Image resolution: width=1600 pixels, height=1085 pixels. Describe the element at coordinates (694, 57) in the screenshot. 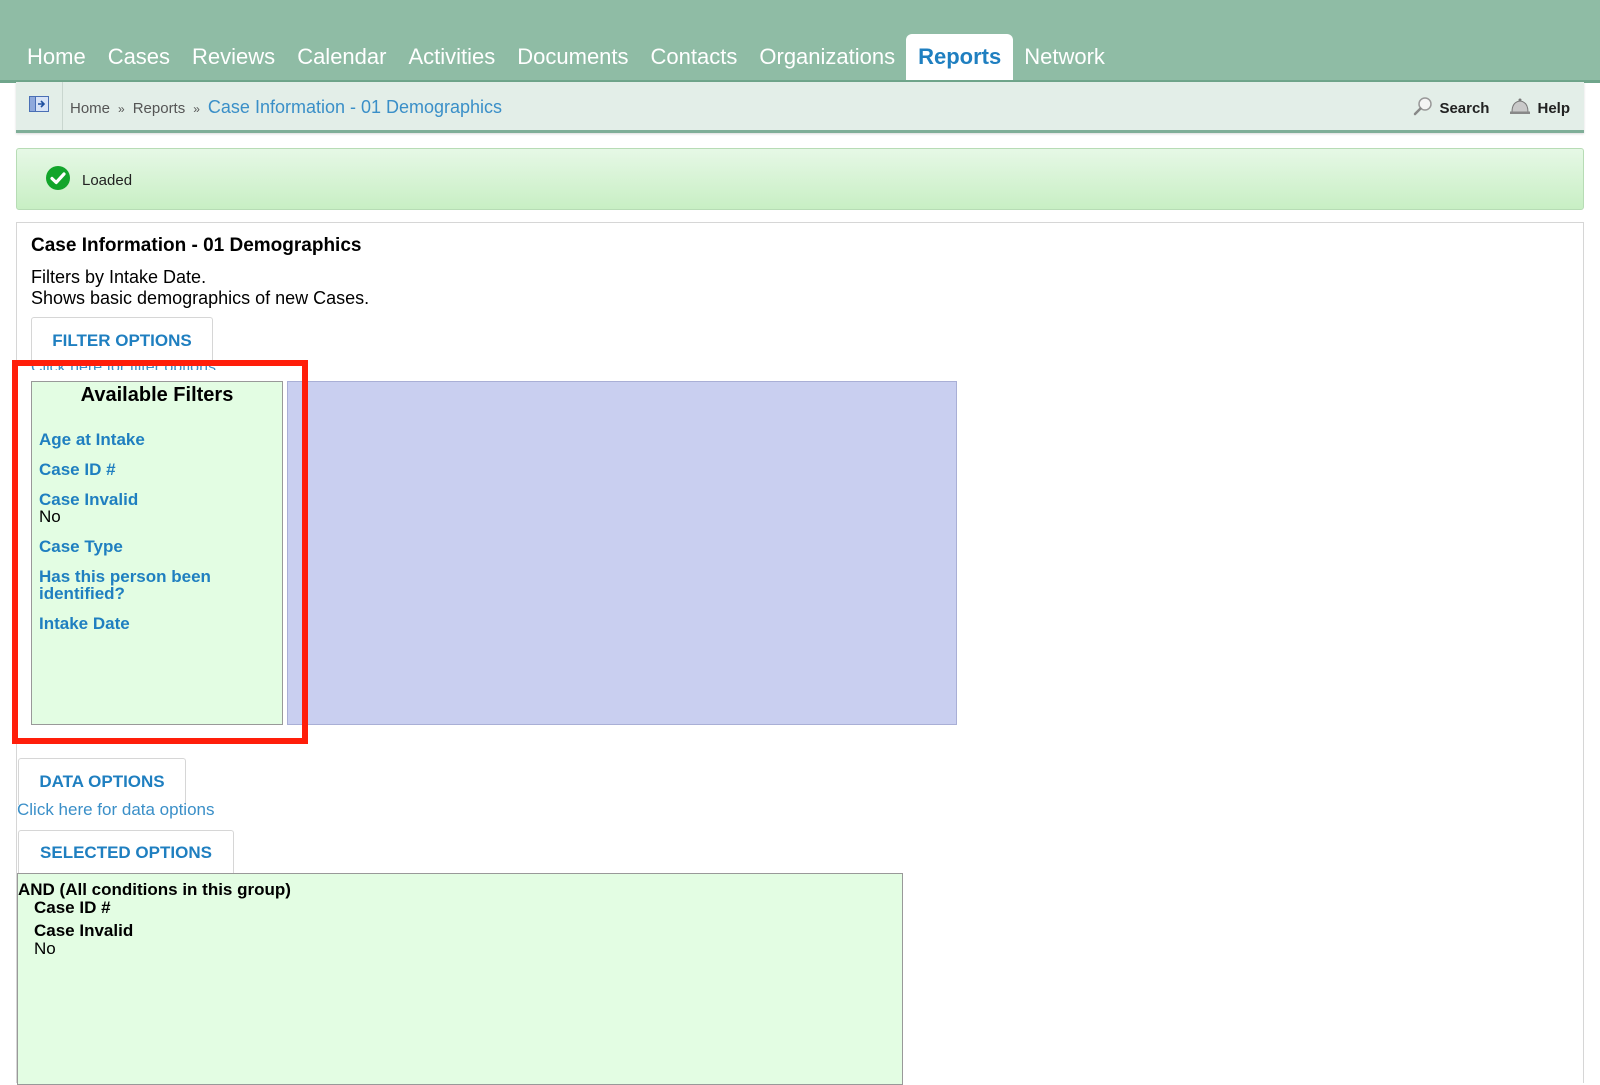

I see `nav-tab-contacts: Contacts` at that location.